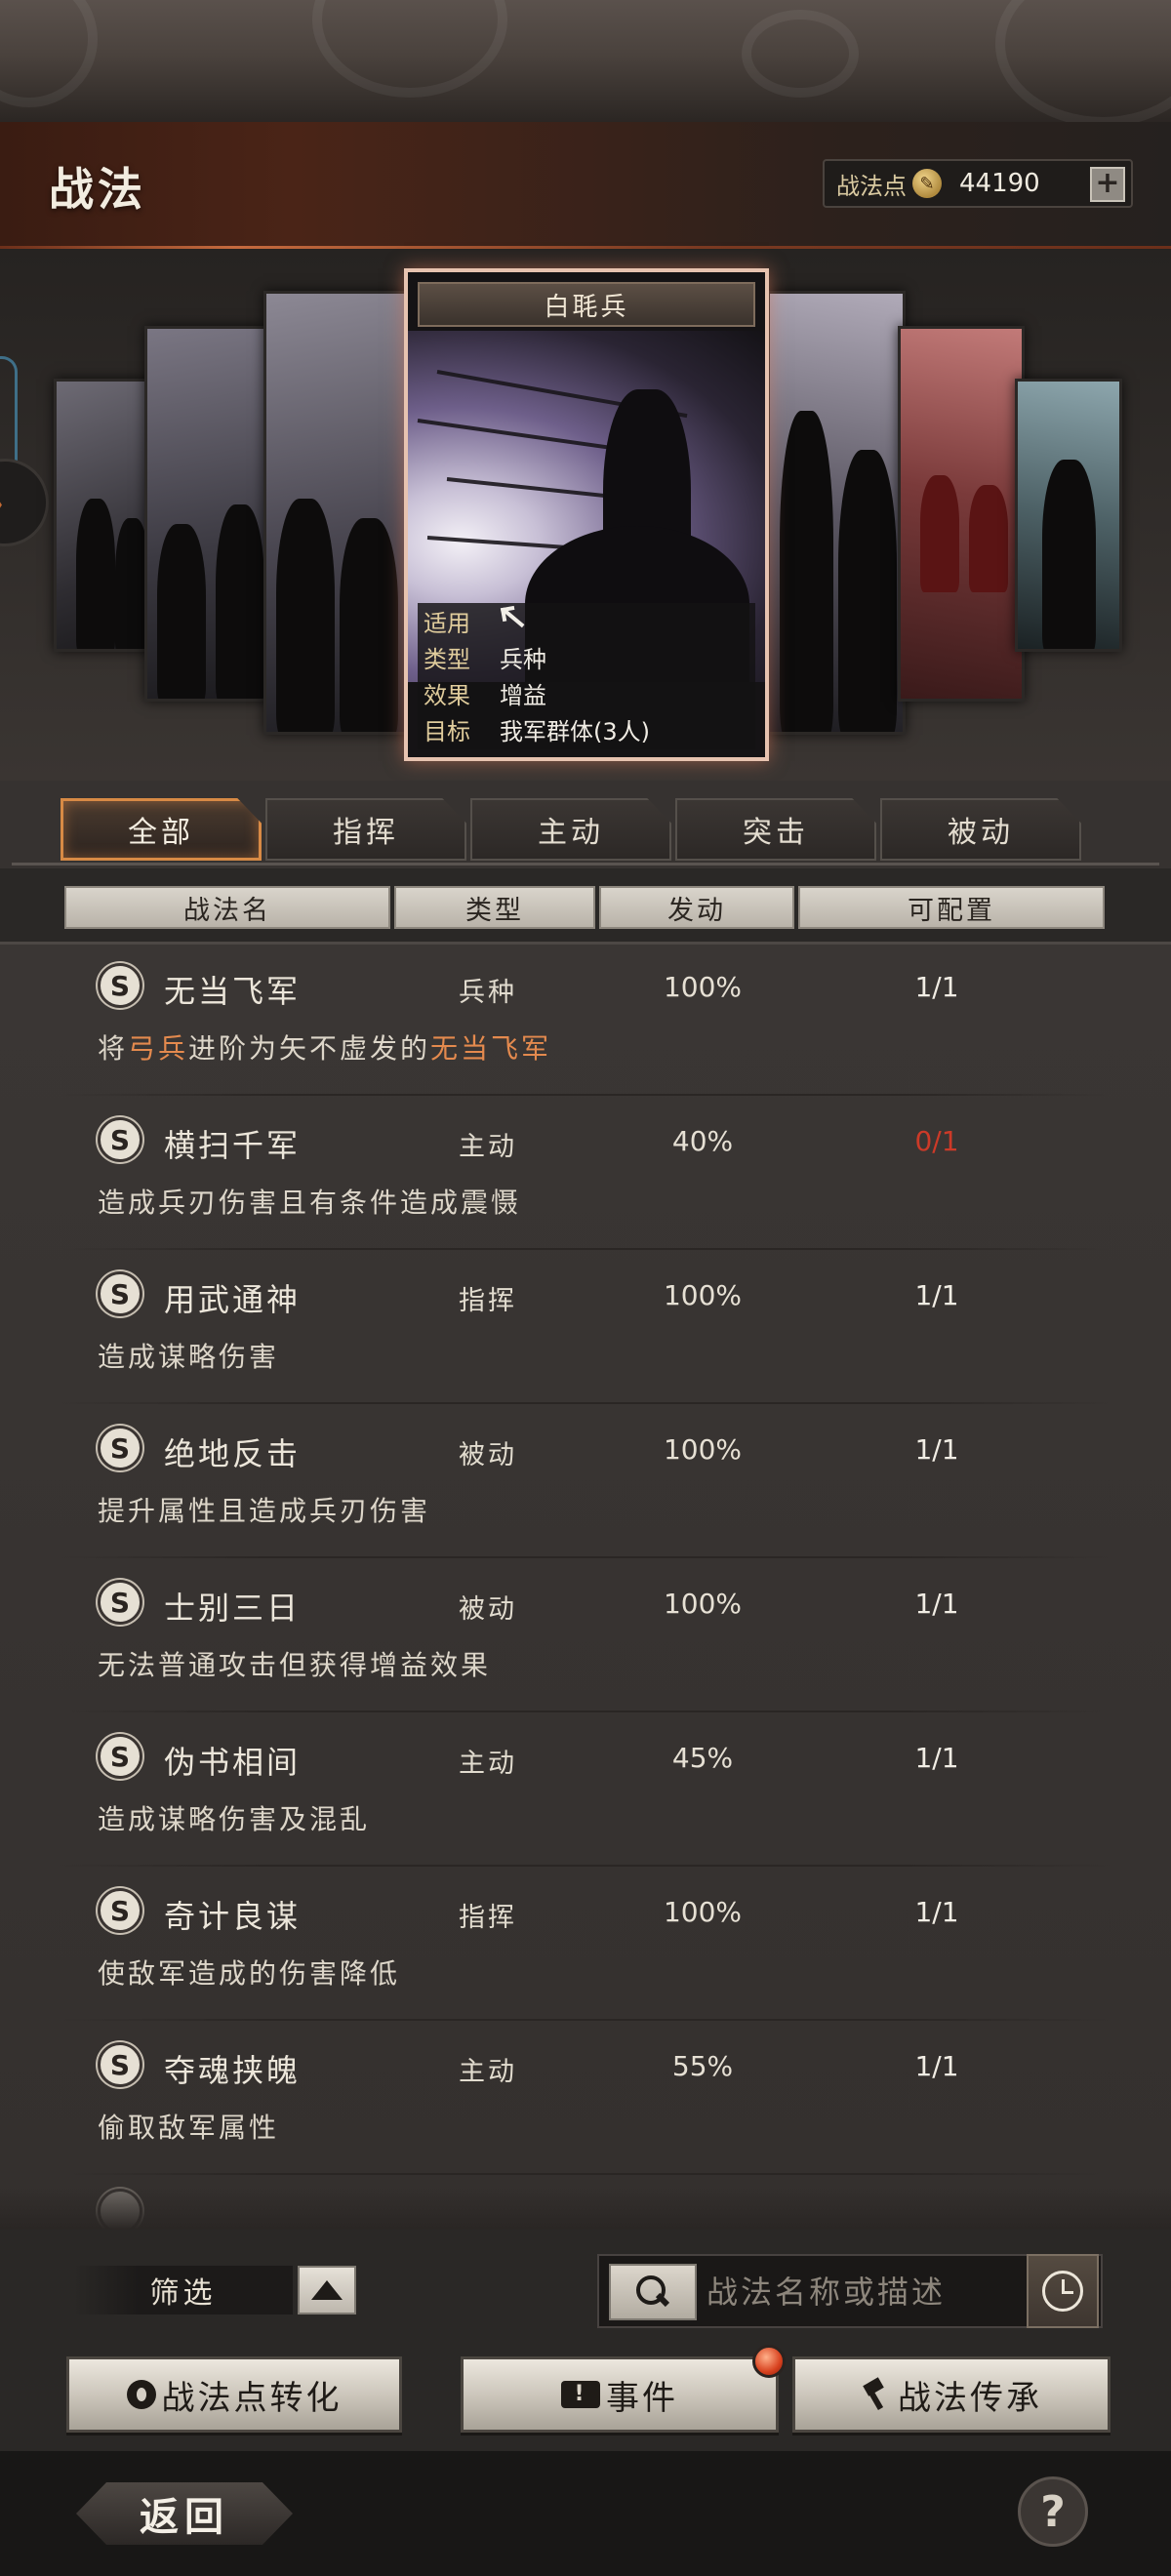  I want to click on tactic-name: 士别三日, so click(233, 1608).